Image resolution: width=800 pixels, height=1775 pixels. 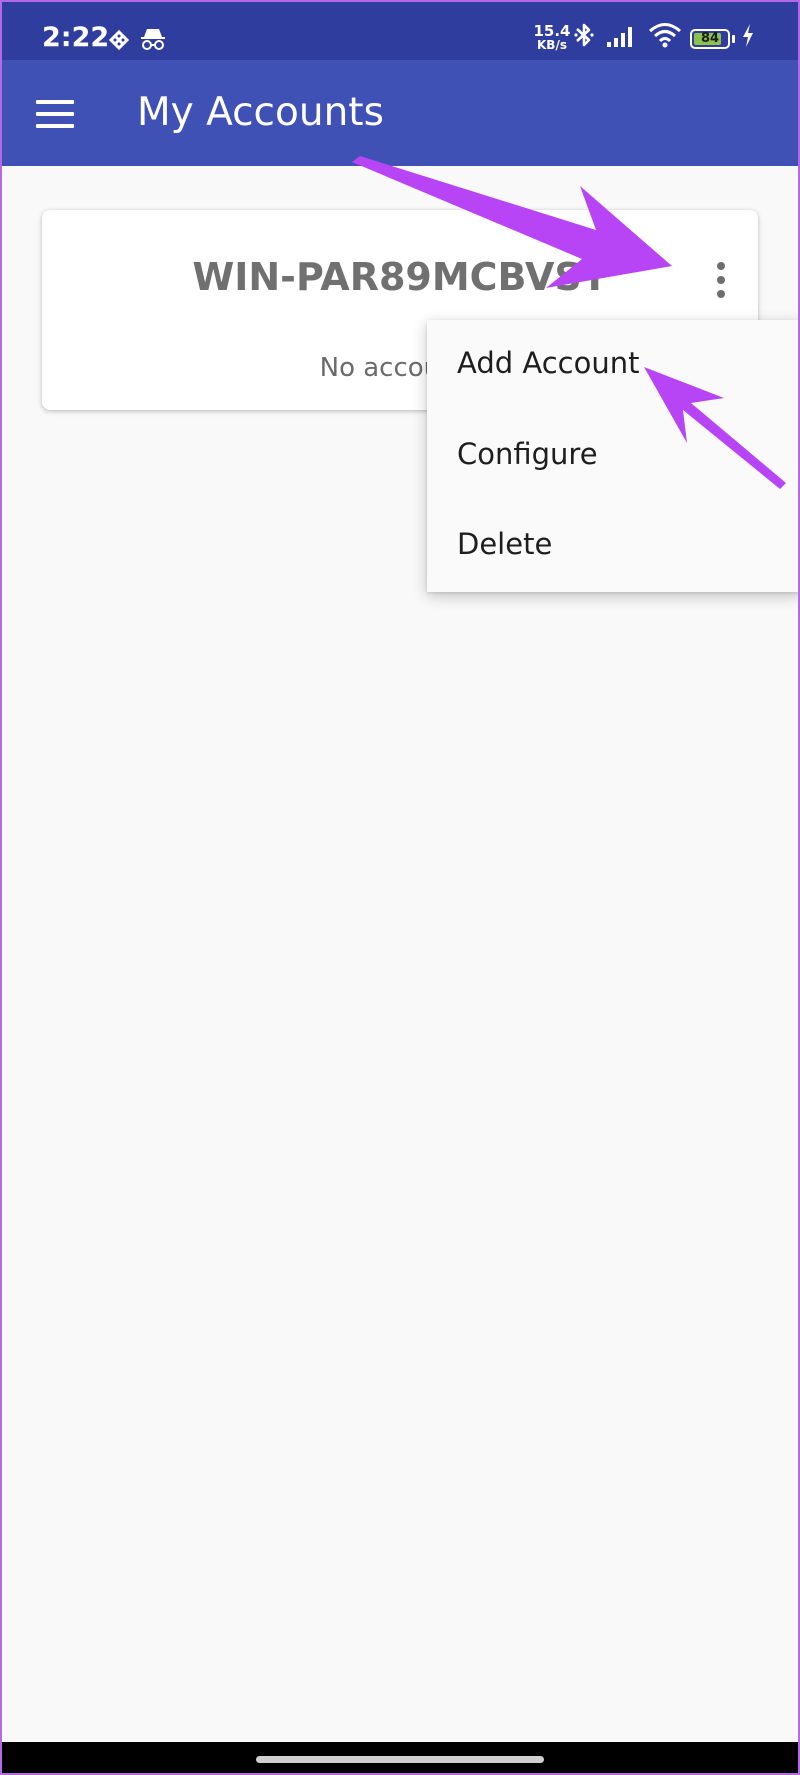 I want to click on hamburger-menu-icon, so click(x=55, y=114).